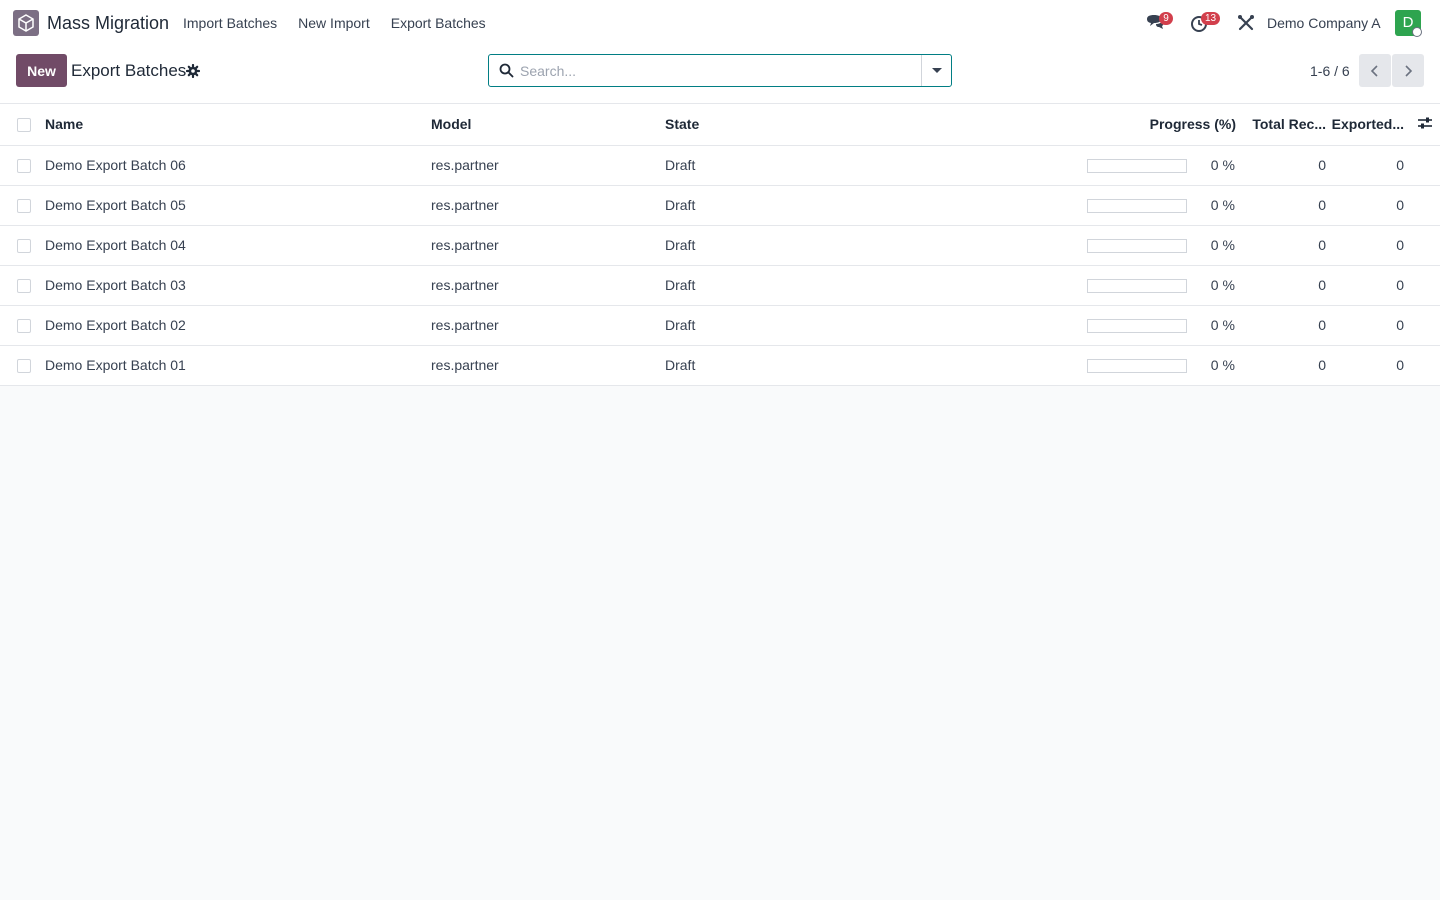  What do you see at coordinates (1246, 23) in the screenshot?
I see `tools-icon` at bounding box center [1246, 23].